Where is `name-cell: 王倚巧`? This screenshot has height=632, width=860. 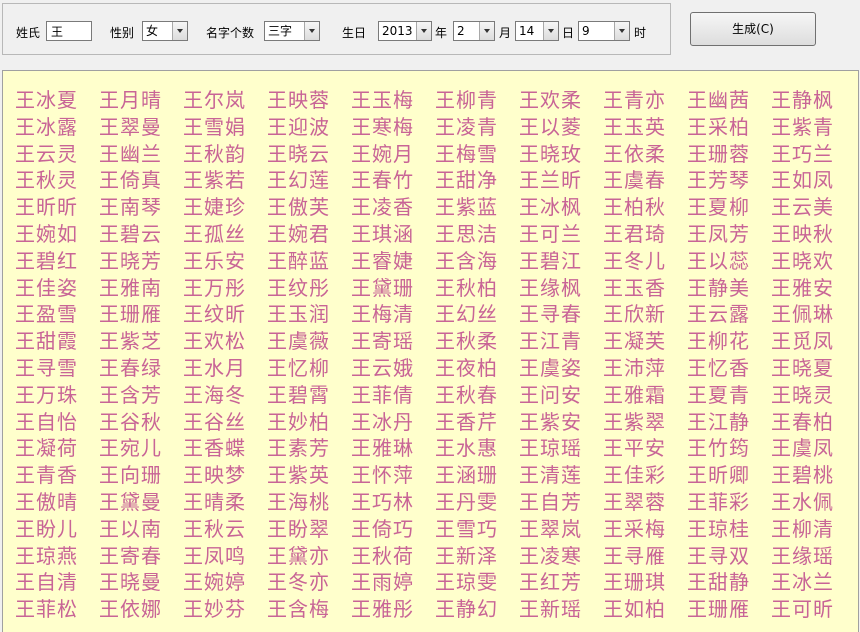 name-cell: 王倚巧 is located at coordinates (382, 528).